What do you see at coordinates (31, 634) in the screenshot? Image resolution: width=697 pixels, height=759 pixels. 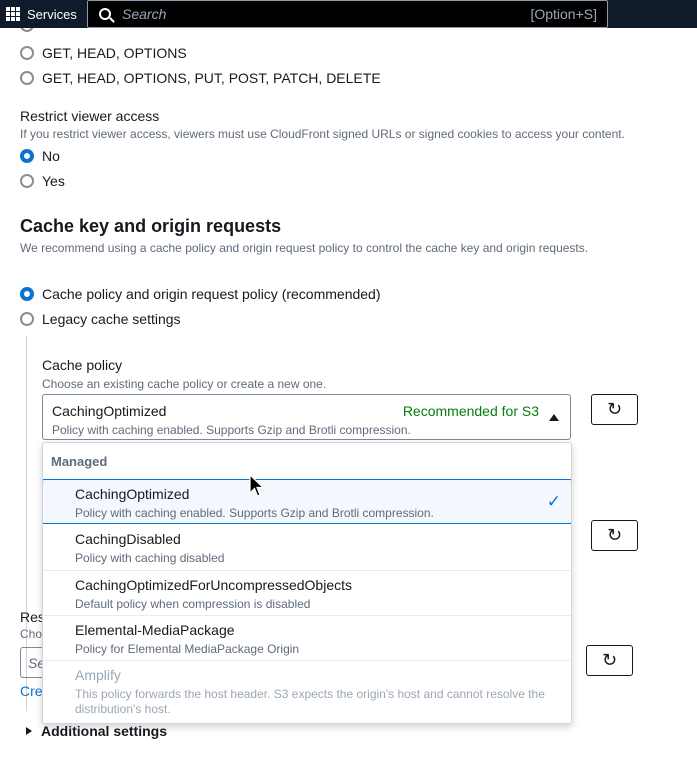 I see `response-headers-policy-description: Choo` at bounding box center [31, 634].